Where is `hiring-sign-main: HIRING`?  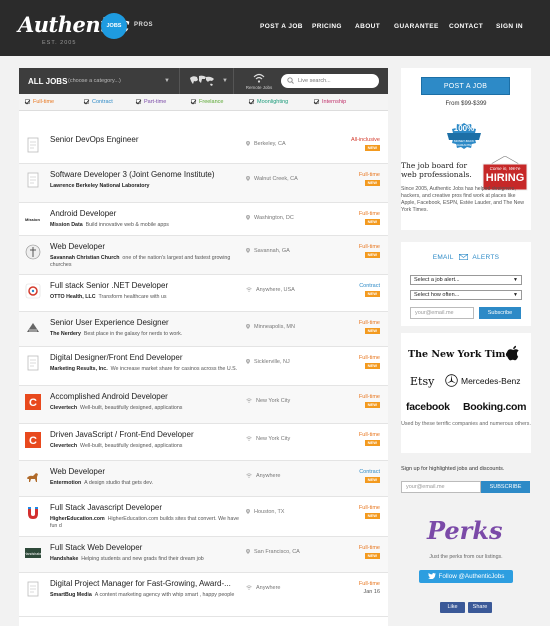 hiring-sign-main: HIRING is located at coordinates (505, 178).